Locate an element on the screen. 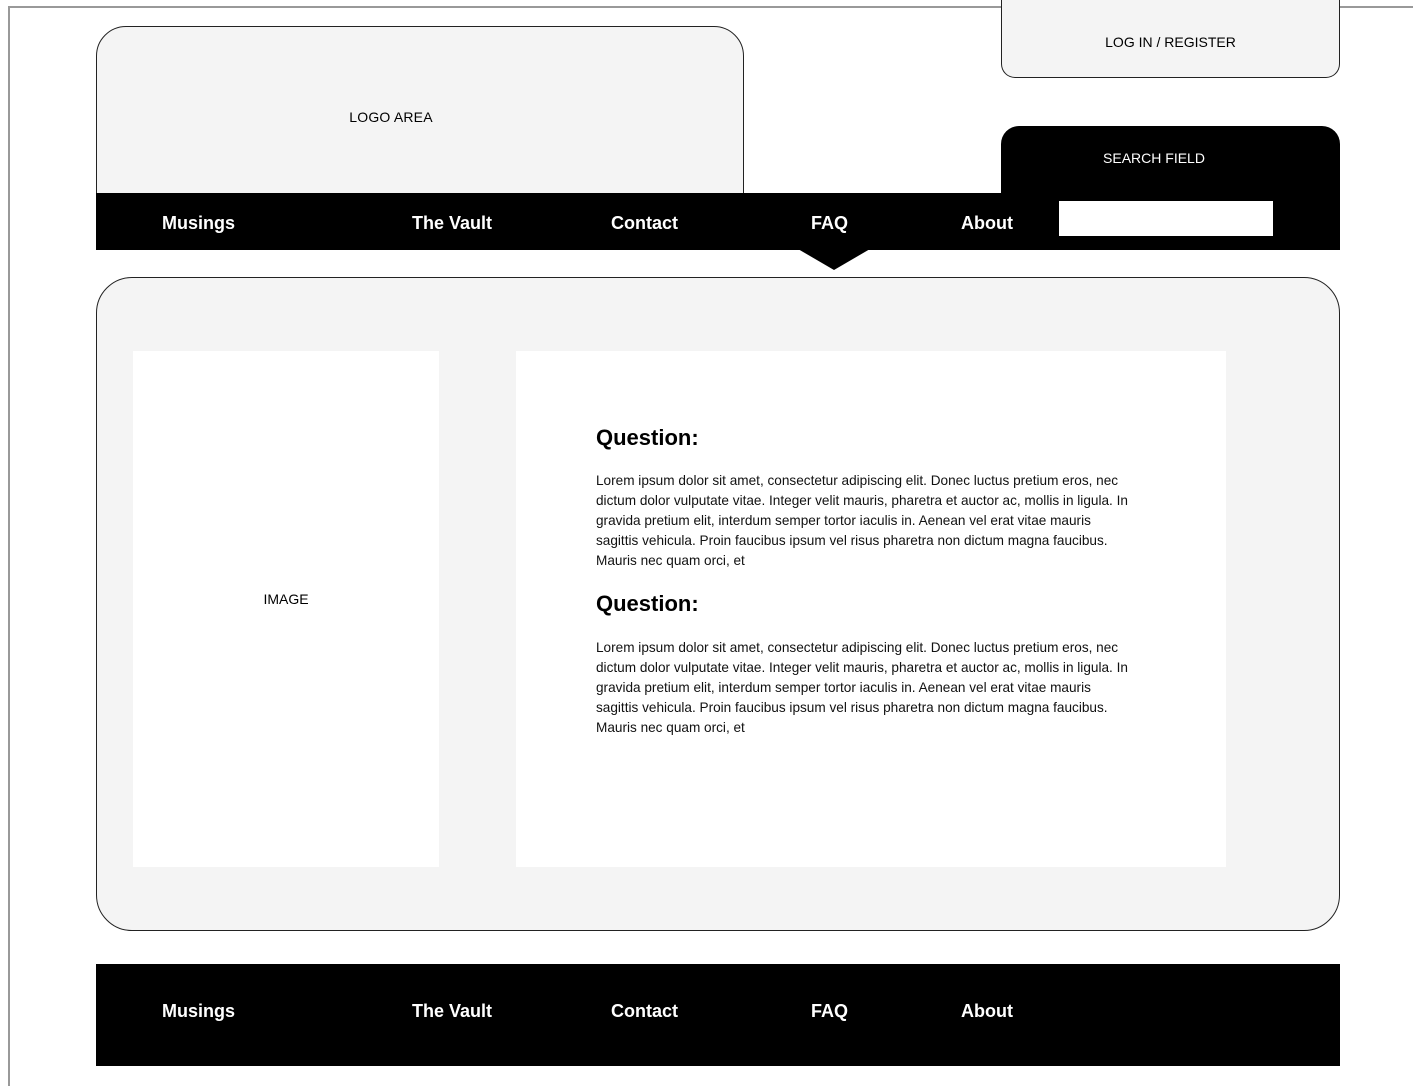 This screenshot has width=1413, height=1086. nav-item-contact: Contact is located at coordinates (644, 223).